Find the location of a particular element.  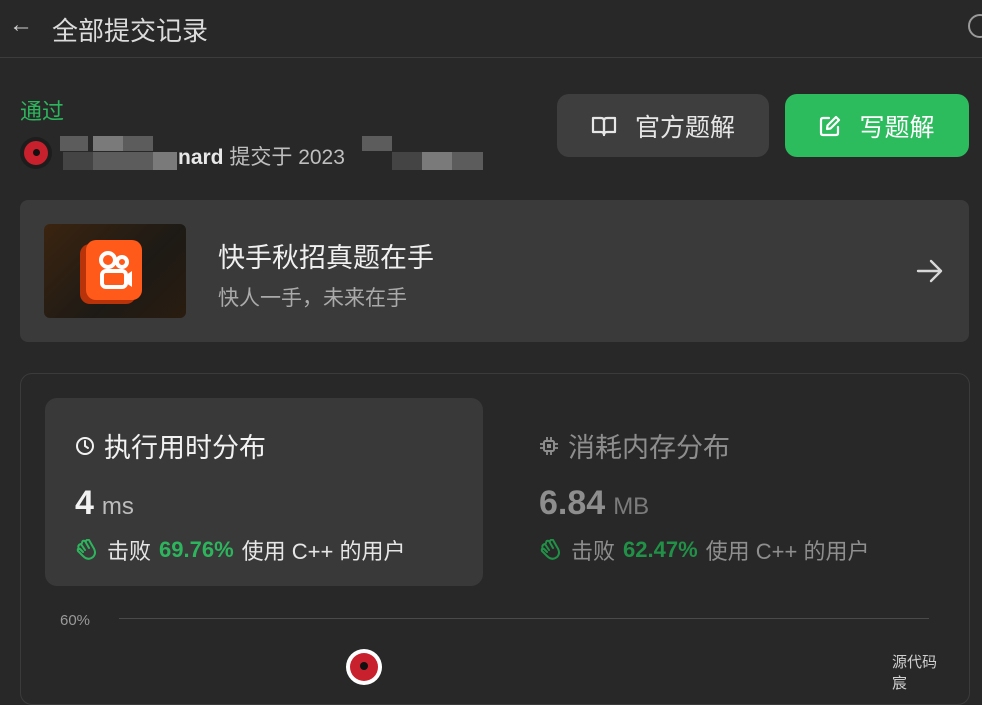

official-solution-button: 官方题解 is located at coordinates (663, 125).